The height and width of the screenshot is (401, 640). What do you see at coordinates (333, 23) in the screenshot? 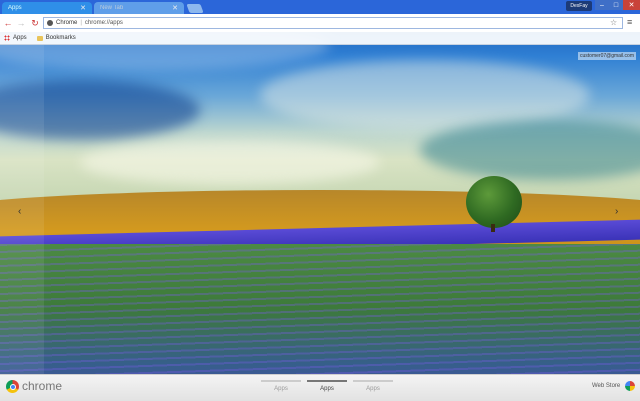
I see `address-bar: Chrome | chrome://apps` at bounding box center [333, 23].